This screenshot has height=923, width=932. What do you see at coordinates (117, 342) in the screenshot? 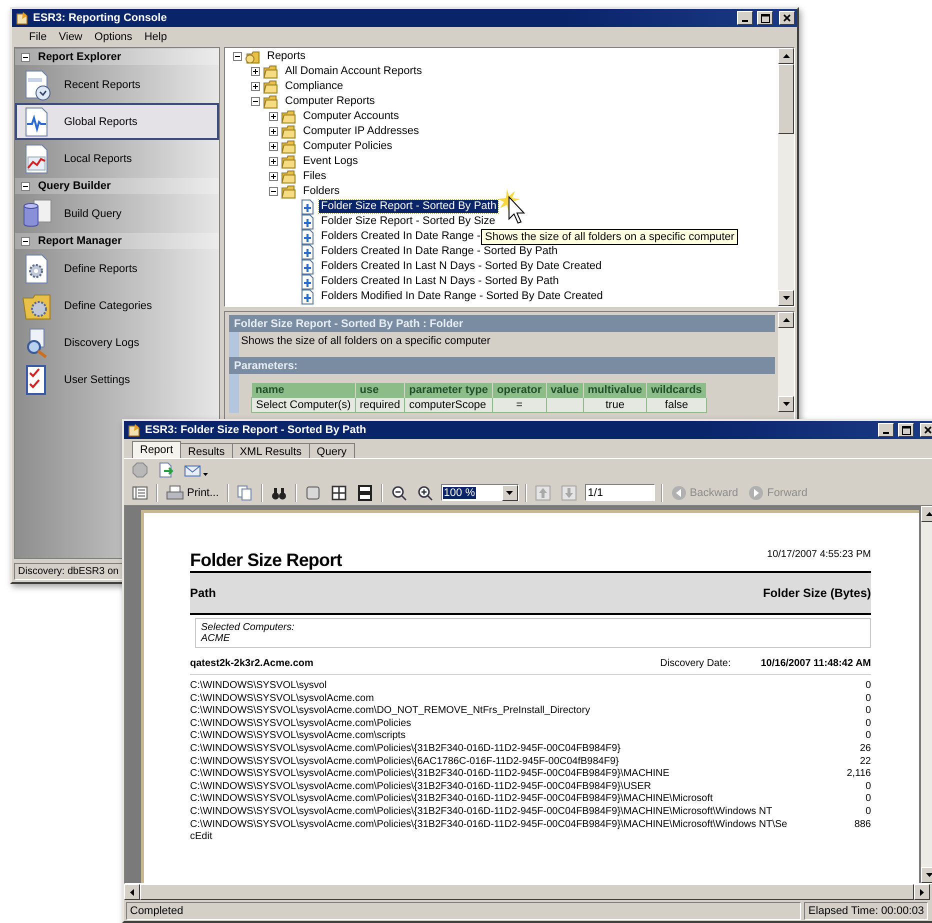
I see `sidebar-item: Discovery Logs` at bounding box center [117, 342].